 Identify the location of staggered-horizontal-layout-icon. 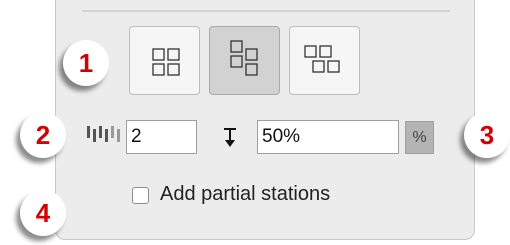
(322, 59).